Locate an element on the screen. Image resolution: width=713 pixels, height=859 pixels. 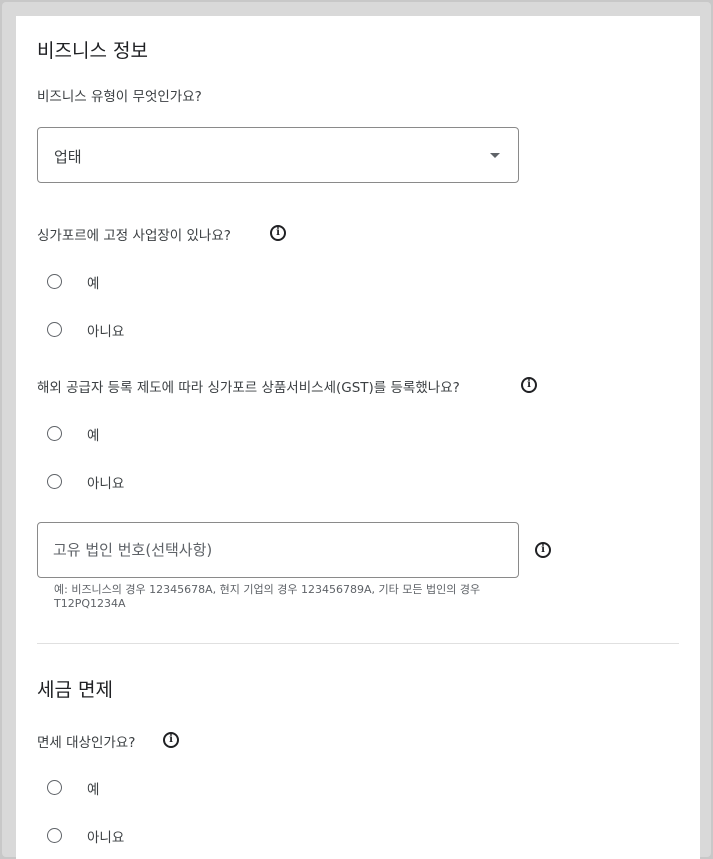
fixed-place-radio-no is located at coordinates (54, 329).